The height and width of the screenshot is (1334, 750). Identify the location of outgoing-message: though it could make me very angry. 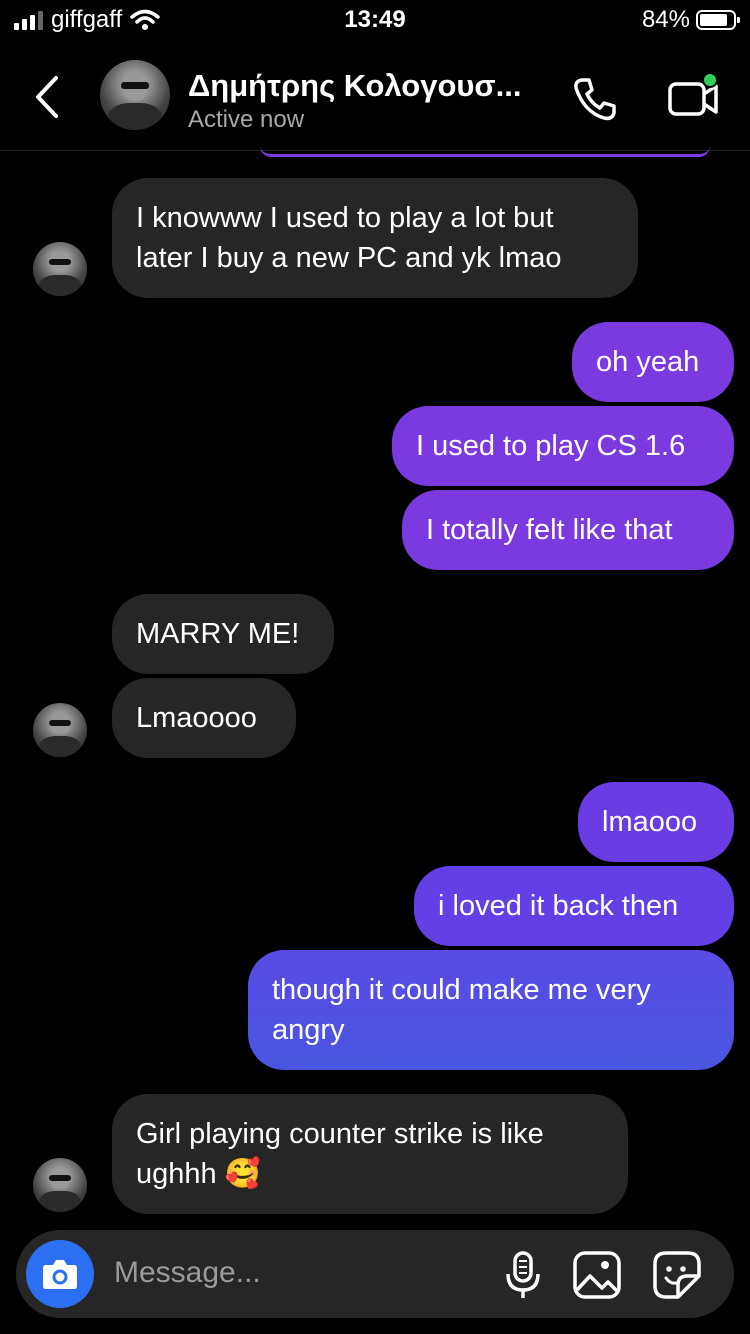
(491, 1010).